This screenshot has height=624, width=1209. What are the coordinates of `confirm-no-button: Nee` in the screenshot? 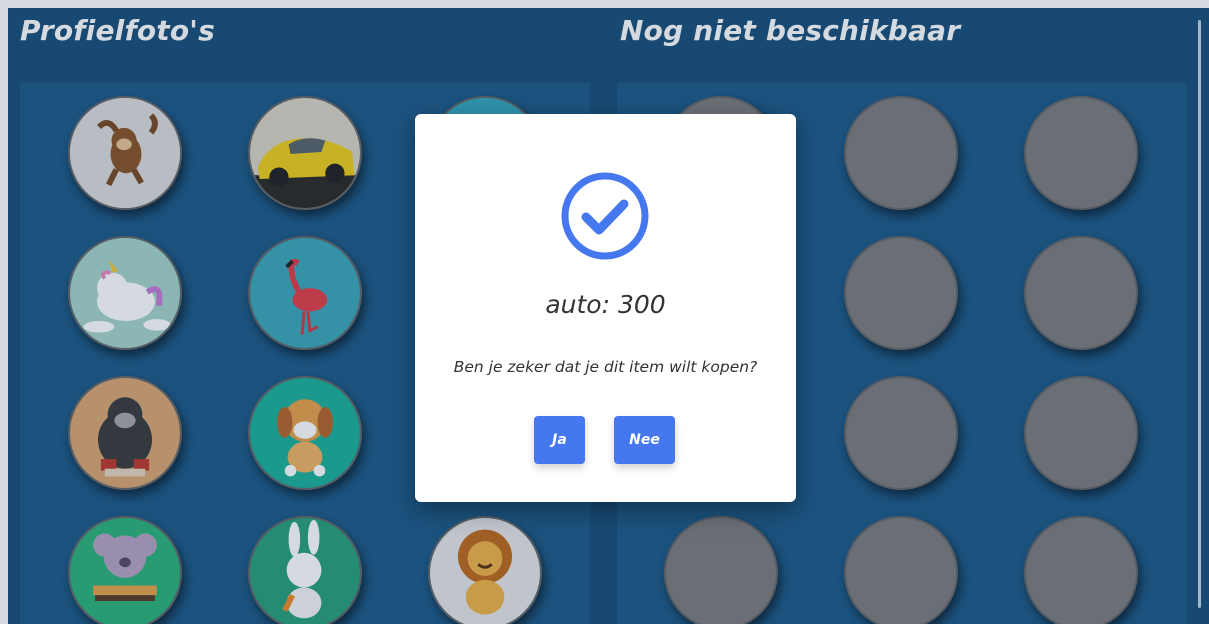 It's located at (644, 440).